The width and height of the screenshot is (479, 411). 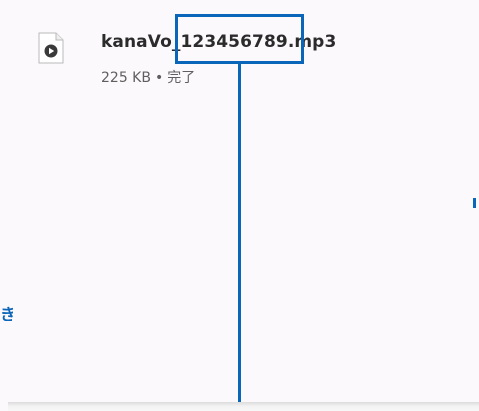 What do you see at coordinates (474, 203) in the screenshot?
I see `annotation-edge-mark` at bounding box center [474, 203].